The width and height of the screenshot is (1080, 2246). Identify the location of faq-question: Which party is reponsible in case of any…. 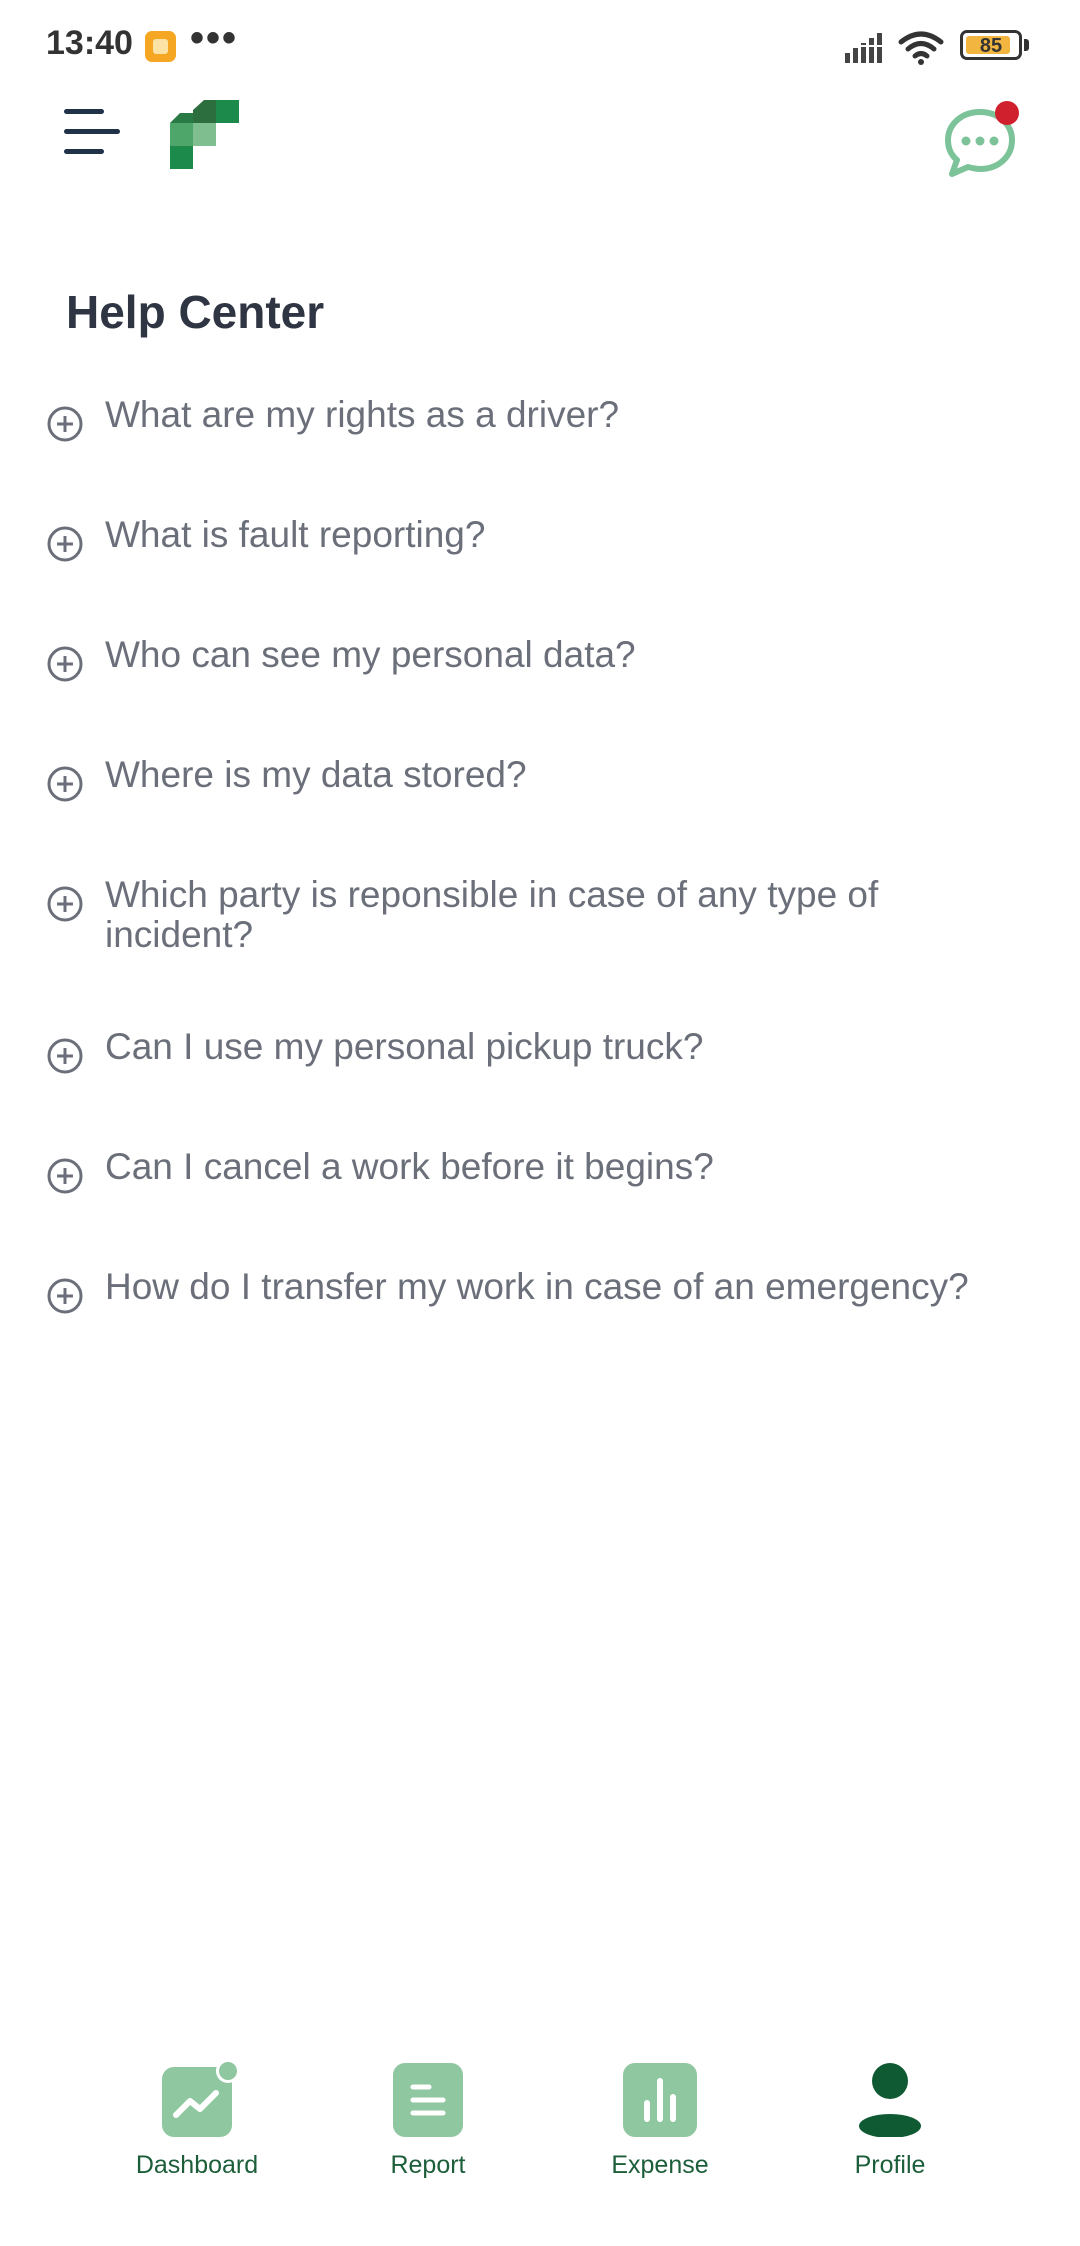
(492, 914).